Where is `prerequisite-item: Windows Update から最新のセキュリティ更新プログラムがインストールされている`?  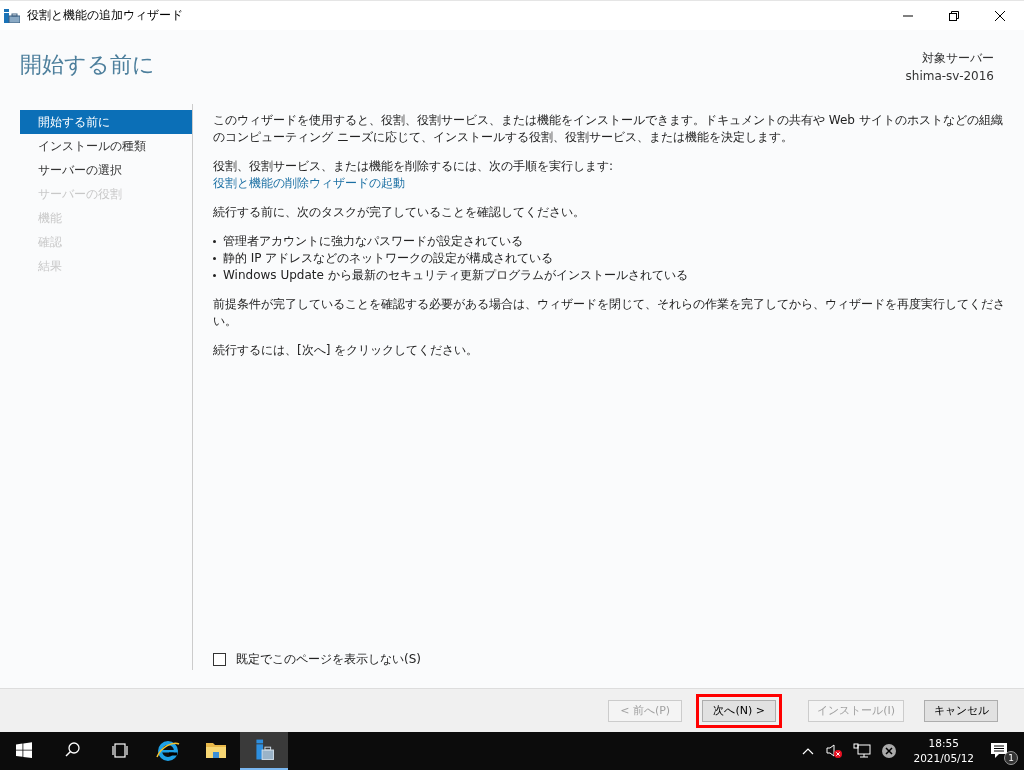 prerequisite-item: Windows Update から最新のセキュリティ更新プログラムがインストールされている is located at coordinates (455, 275).